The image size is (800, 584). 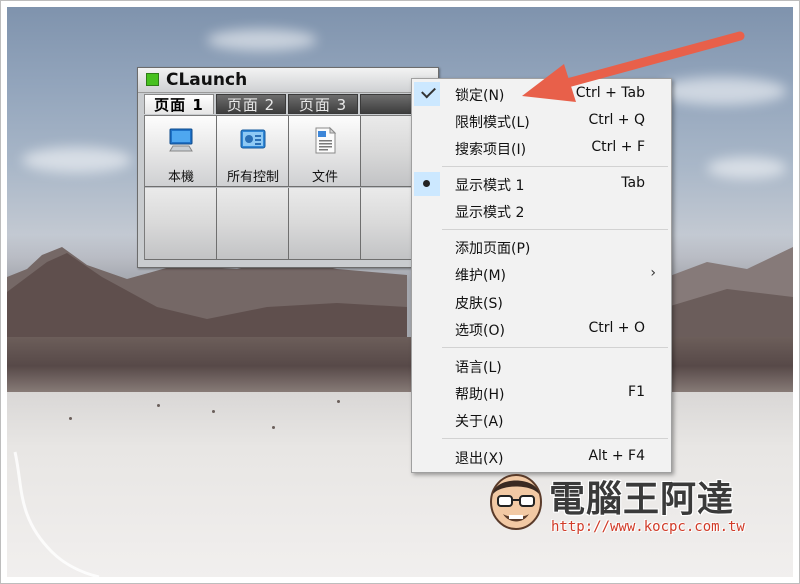 What do you see at coordinates (541, 457) in the screenshot?
I see `menu-item-exit: 退出(X) Alt + F4` at bounding box center [541, 457].